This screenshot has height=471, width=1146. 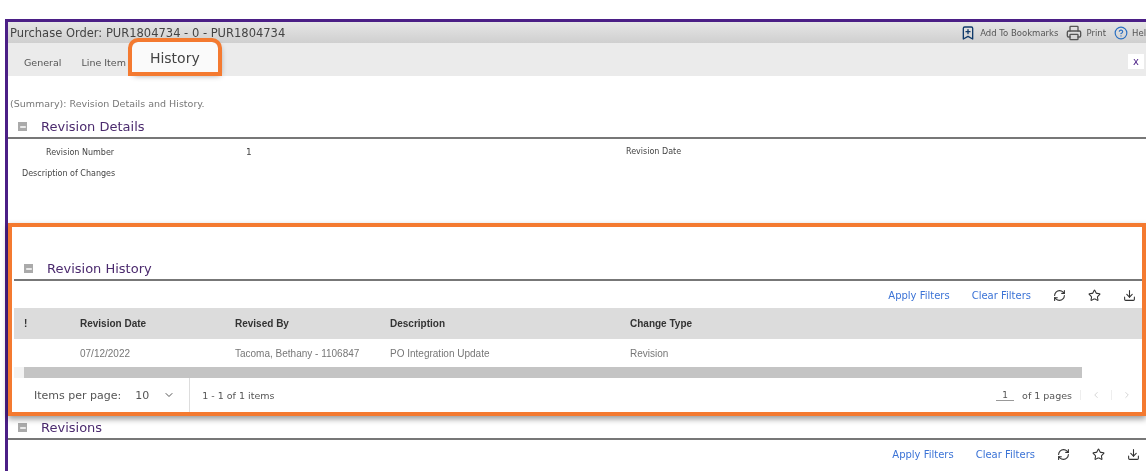 I want to click on column-header: !, so click(x=26, y=323).